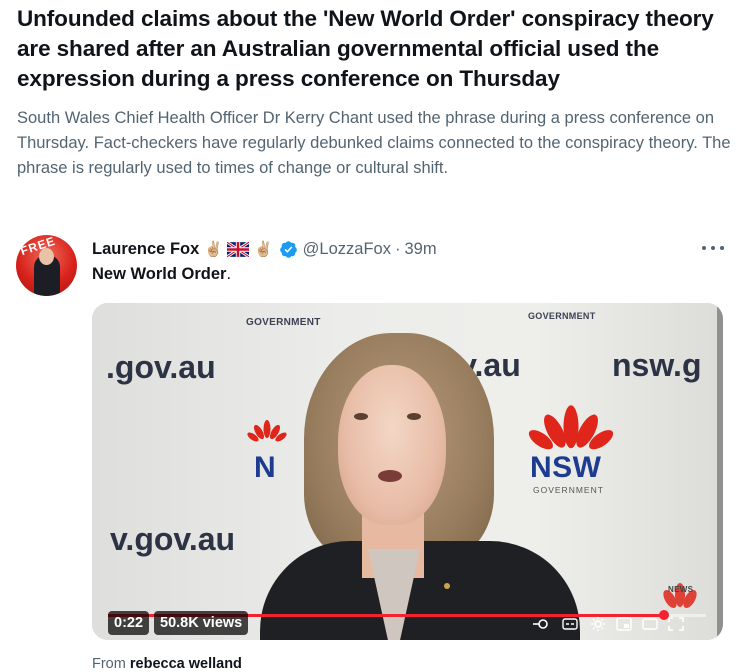 Image resolution: width=747 pixels, height=672 pixels. I want to click on captions-icon, so click(570, 624).